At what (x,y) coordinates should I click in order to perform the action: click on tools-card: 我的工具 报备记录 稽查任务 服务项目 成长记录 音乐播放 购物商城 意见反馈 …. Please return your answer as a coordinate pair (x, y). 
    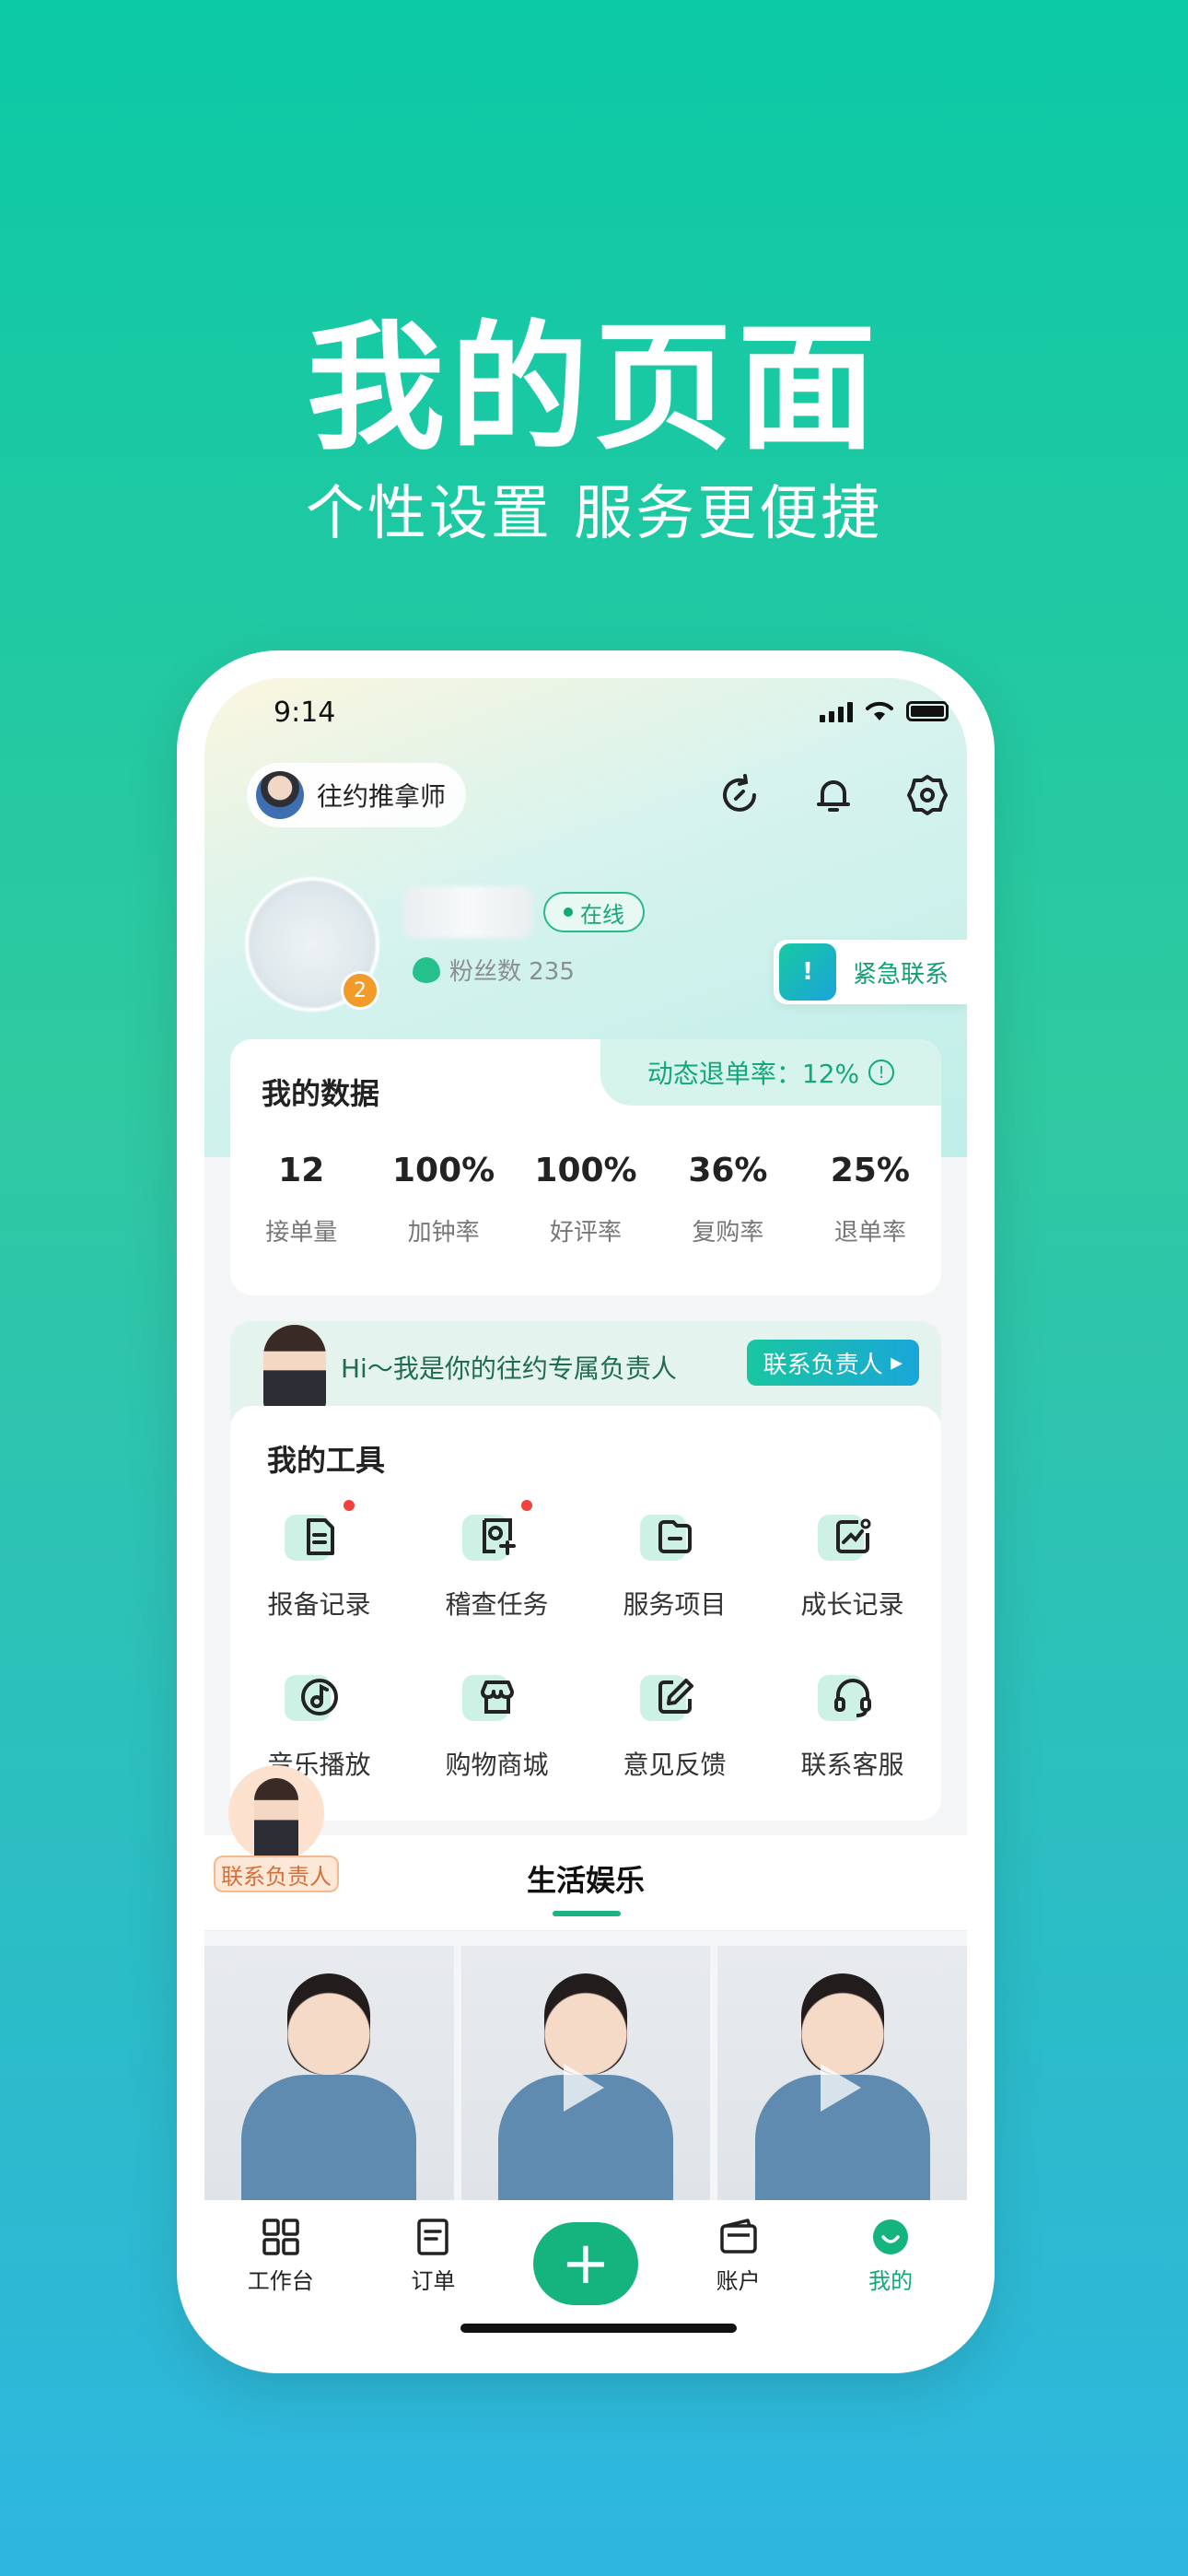
    Looking at the image, I should click on (585, 1613).